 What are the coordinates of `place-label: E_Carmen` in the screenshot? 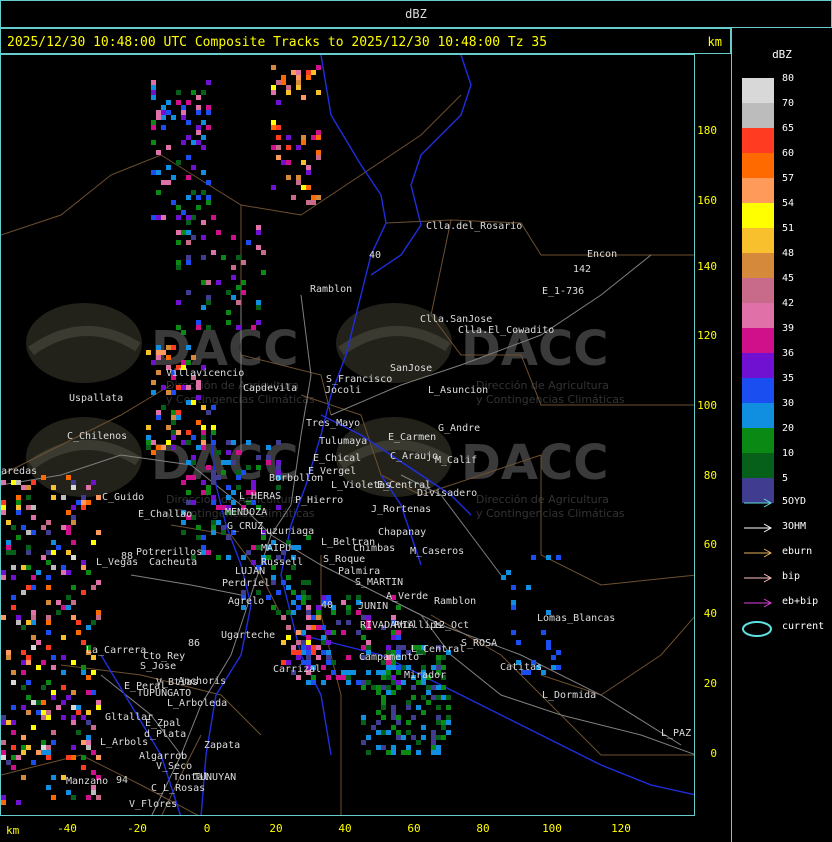 It's located at (412, 437).